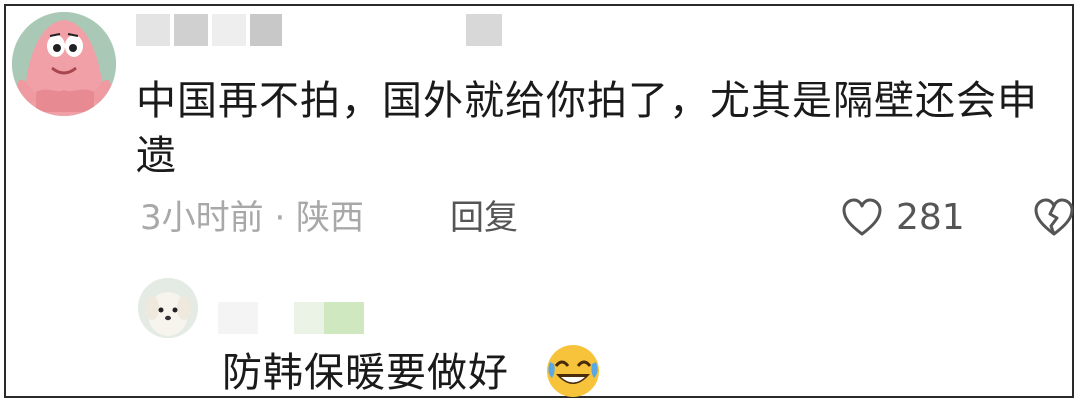 The width and height of the screenshot is (1080, 404). Describe the element at coordinates (365, 373) in the screenshot. I see `reply-body: 防韩保暖要做好` at that location.